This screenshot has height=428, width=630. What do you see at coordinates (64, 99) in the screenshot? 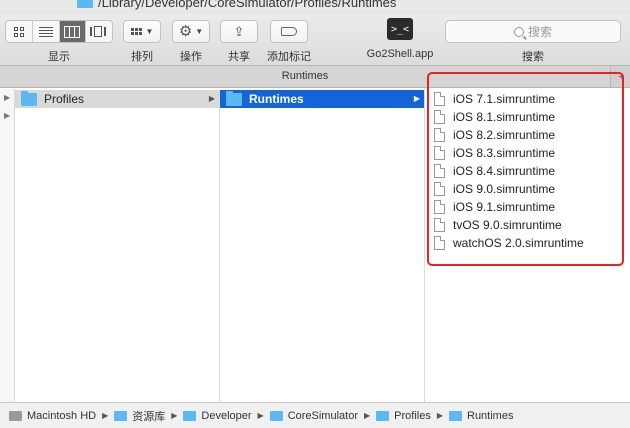
I see `list-item-label: Profiles` at bounding box center [64, 99].